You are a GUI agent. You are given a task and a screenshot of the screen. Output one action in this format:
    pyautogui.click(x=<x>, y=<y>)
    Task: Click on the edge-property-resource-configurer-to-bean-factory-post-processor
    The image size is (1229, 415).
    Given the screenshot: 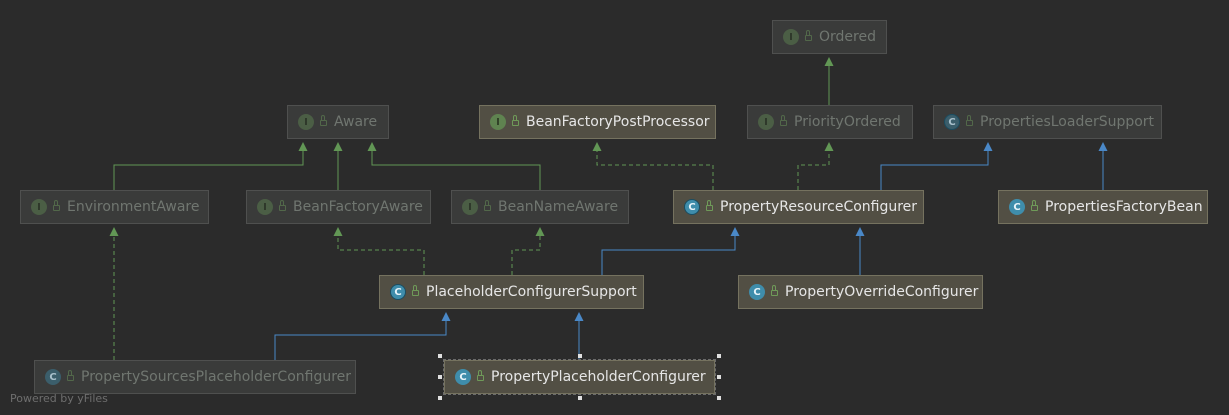 What is the action you would take?
    pyautogui.click(x=653, y=166)
    